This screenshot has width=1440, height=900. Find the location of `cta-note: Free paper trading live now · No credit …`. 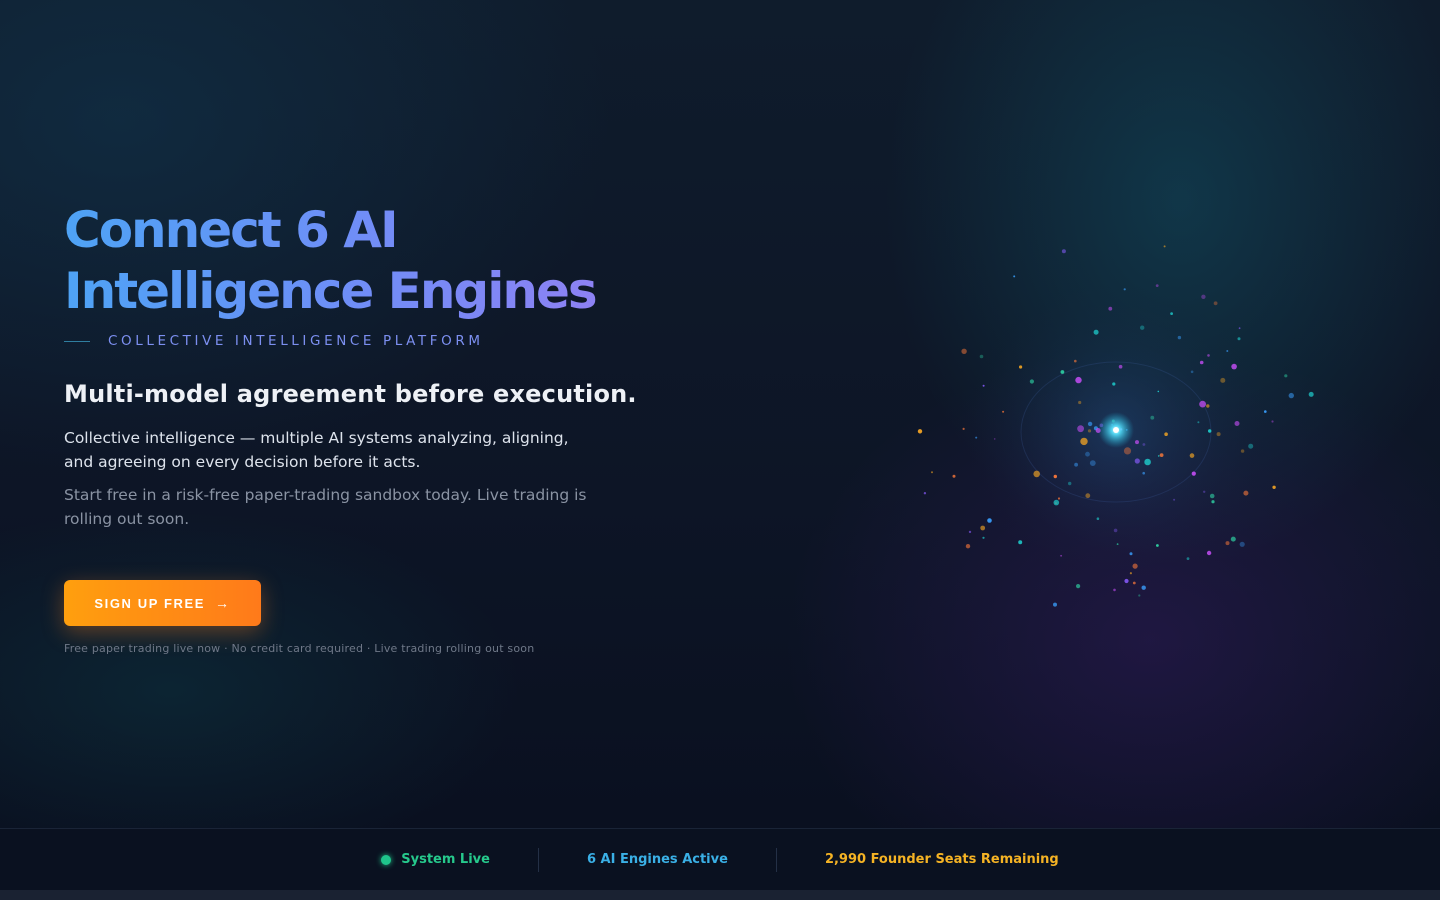

cta-note: Free paper trading live now · No credit … is located at coordinates (299, 648).